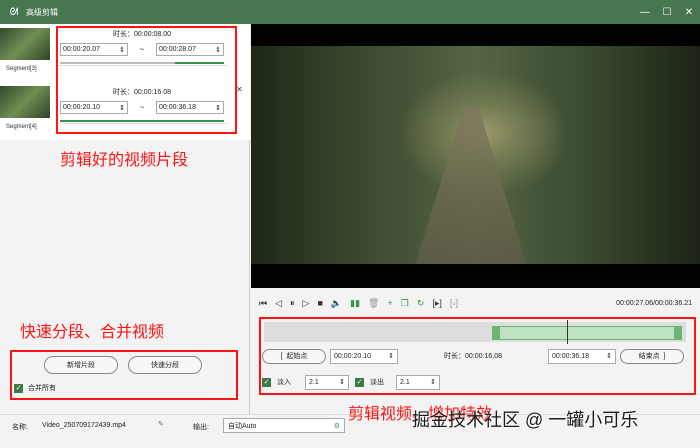  Describe the element at coordinates (201, 427) in the screenshot. I see `output-label: 输出:` at that location.